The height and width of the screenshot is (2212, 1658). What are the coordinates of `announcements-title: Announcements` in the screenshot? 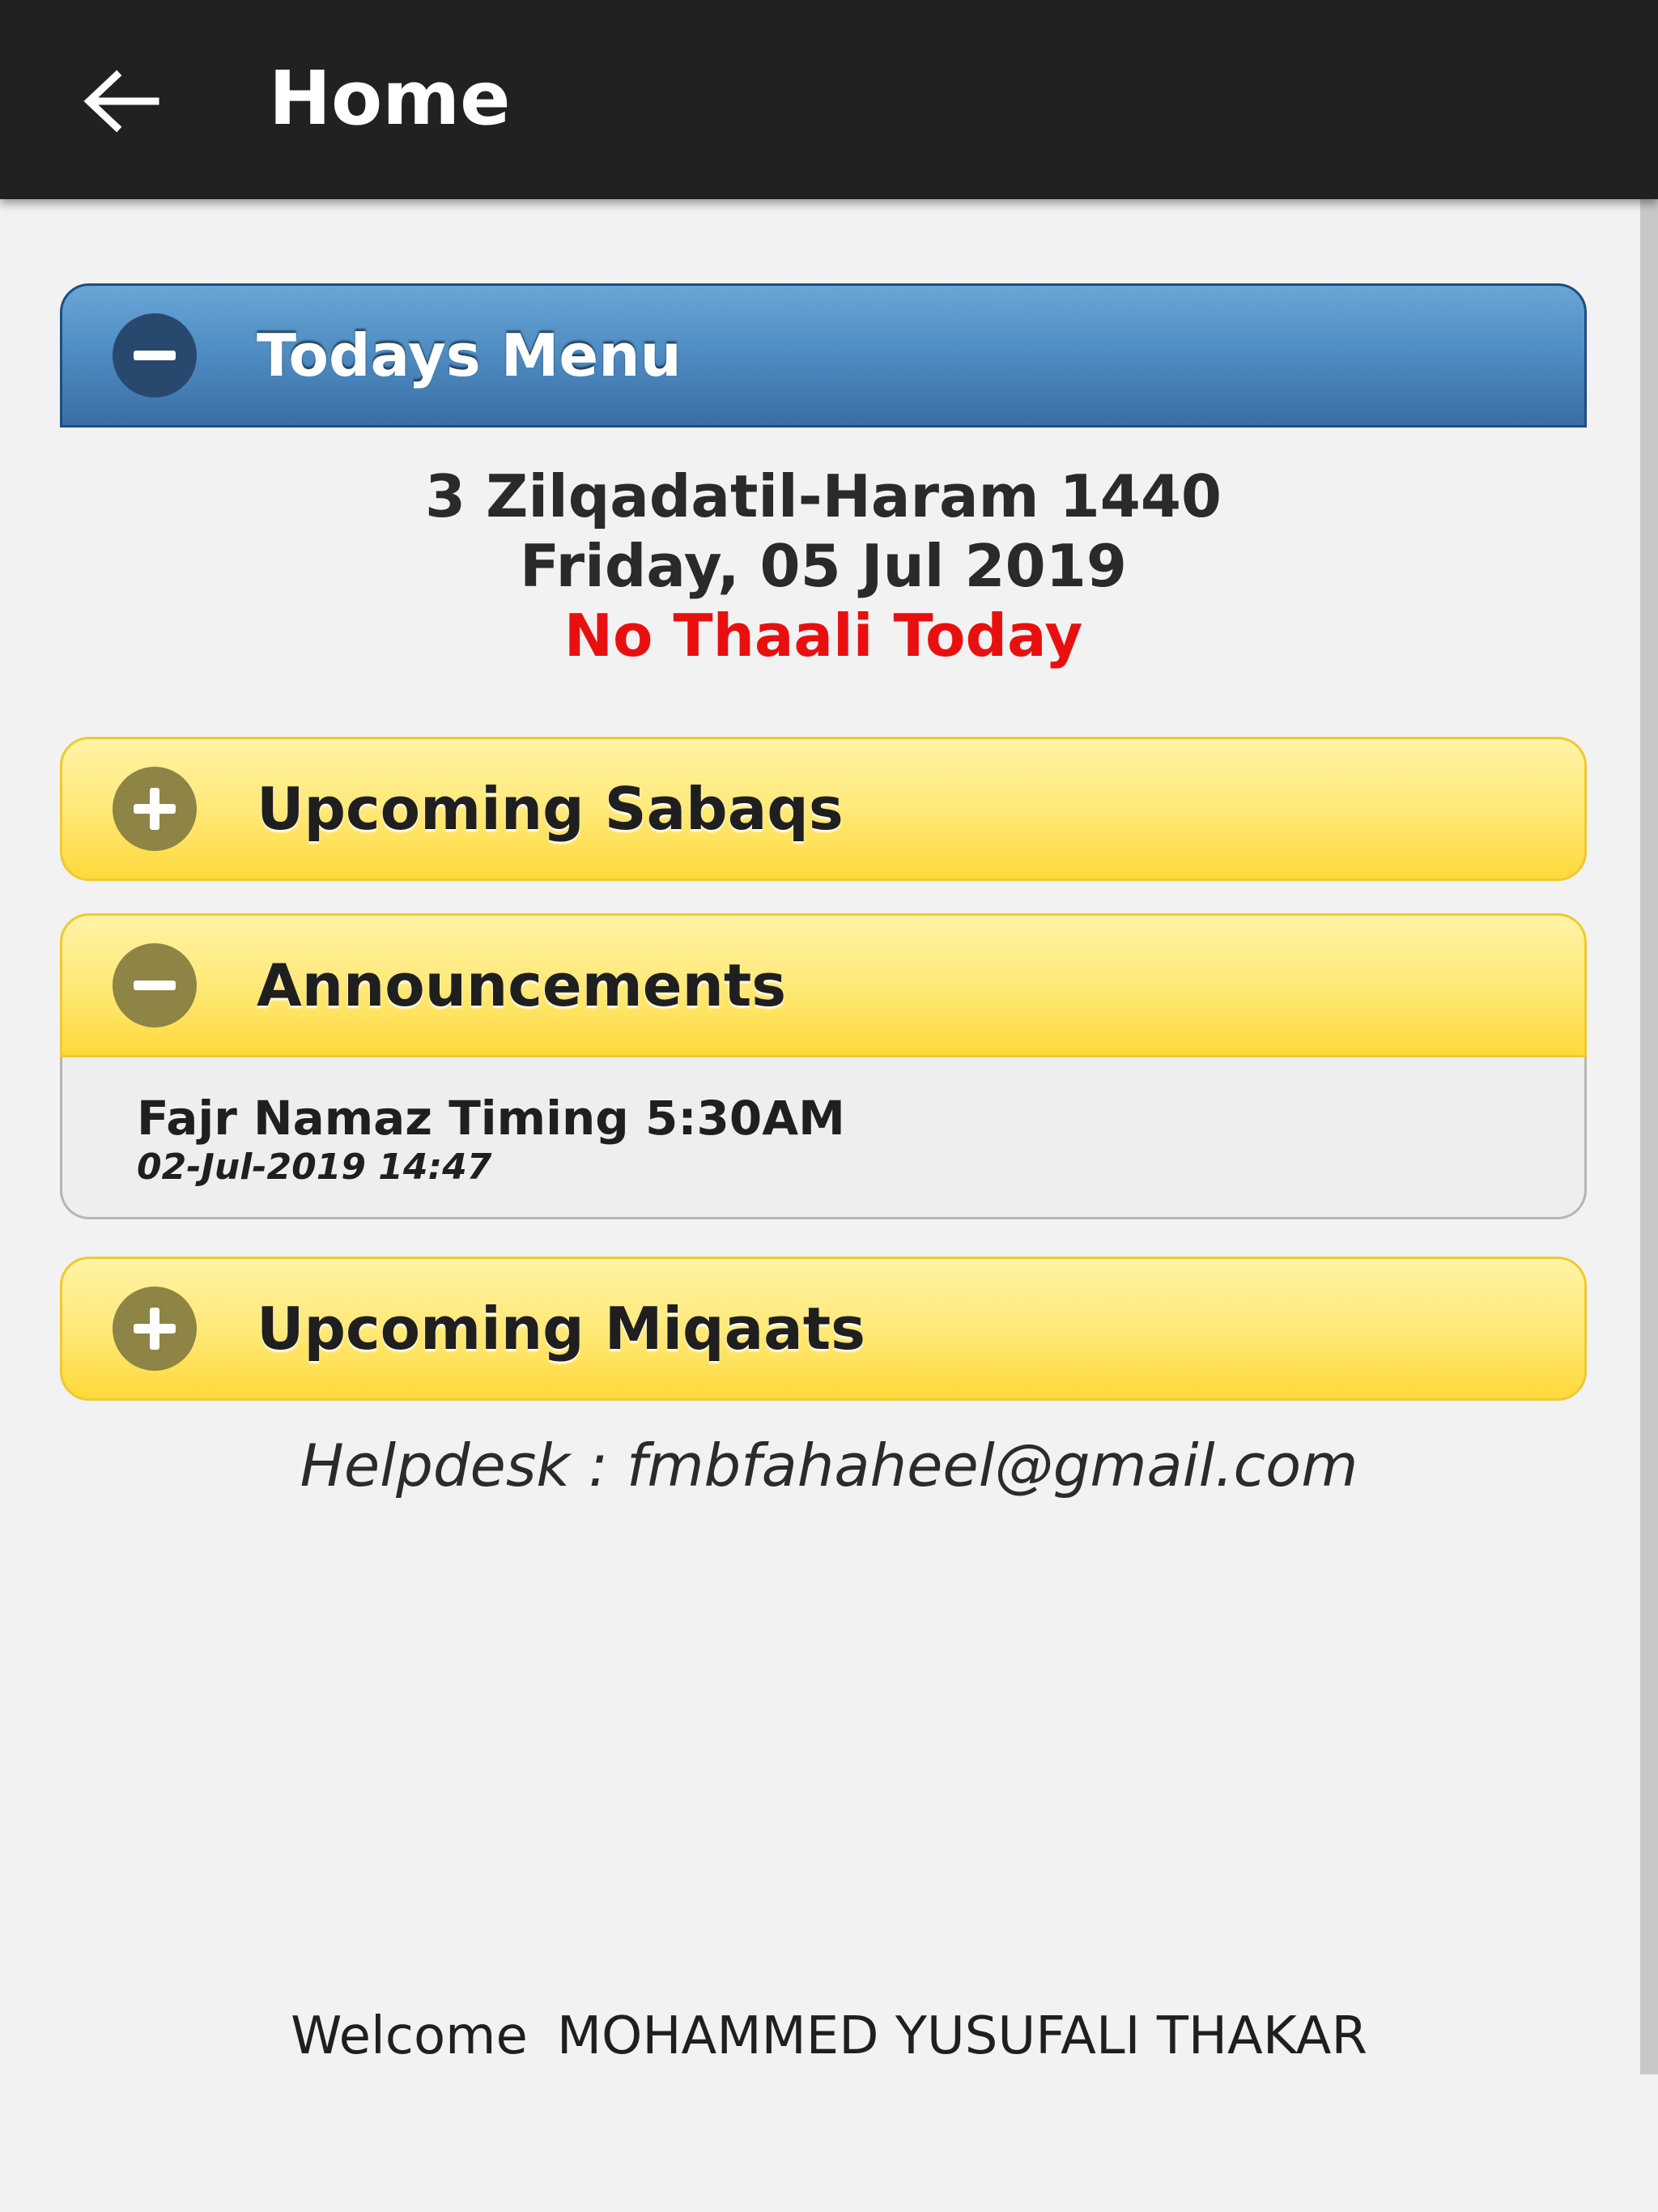 It's located at (522, 985).